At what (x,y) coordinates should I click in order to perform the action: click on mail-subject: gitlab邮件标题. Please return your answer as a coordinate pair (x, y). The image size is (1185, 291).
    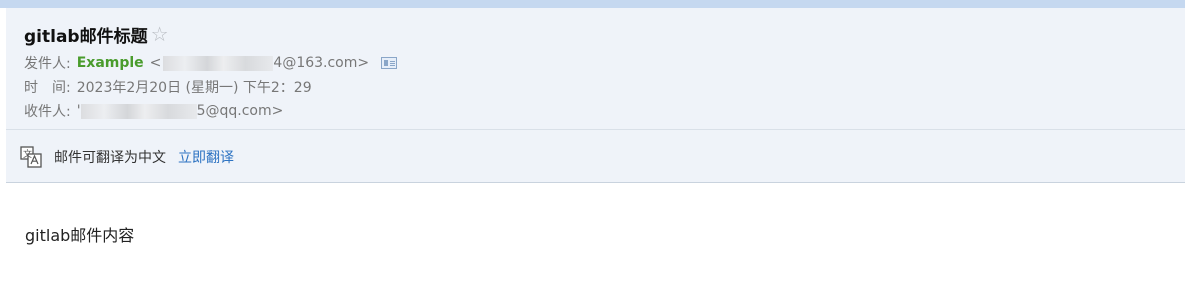
    Looking at the image, I should click on (86, 36).